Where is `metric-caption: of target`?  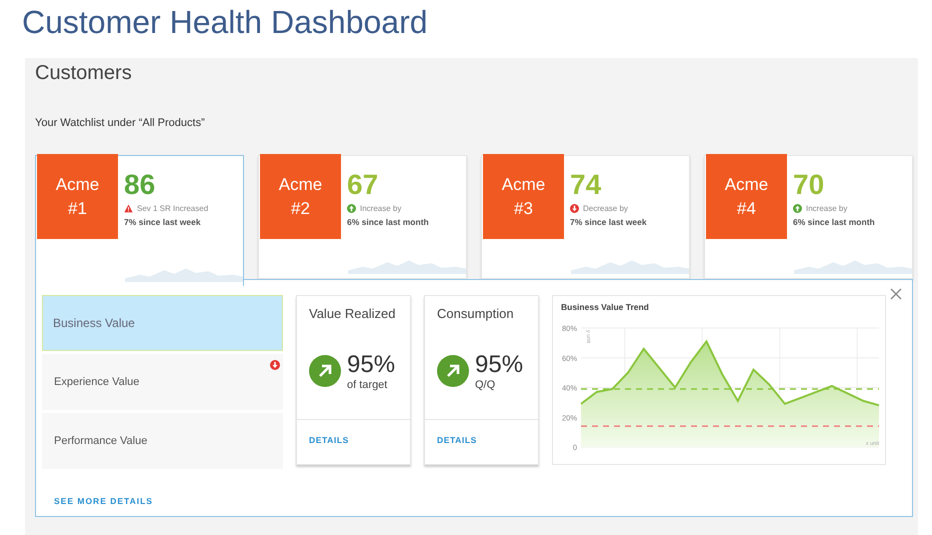 metric-caption: of target is located at coordinates (367, 385).